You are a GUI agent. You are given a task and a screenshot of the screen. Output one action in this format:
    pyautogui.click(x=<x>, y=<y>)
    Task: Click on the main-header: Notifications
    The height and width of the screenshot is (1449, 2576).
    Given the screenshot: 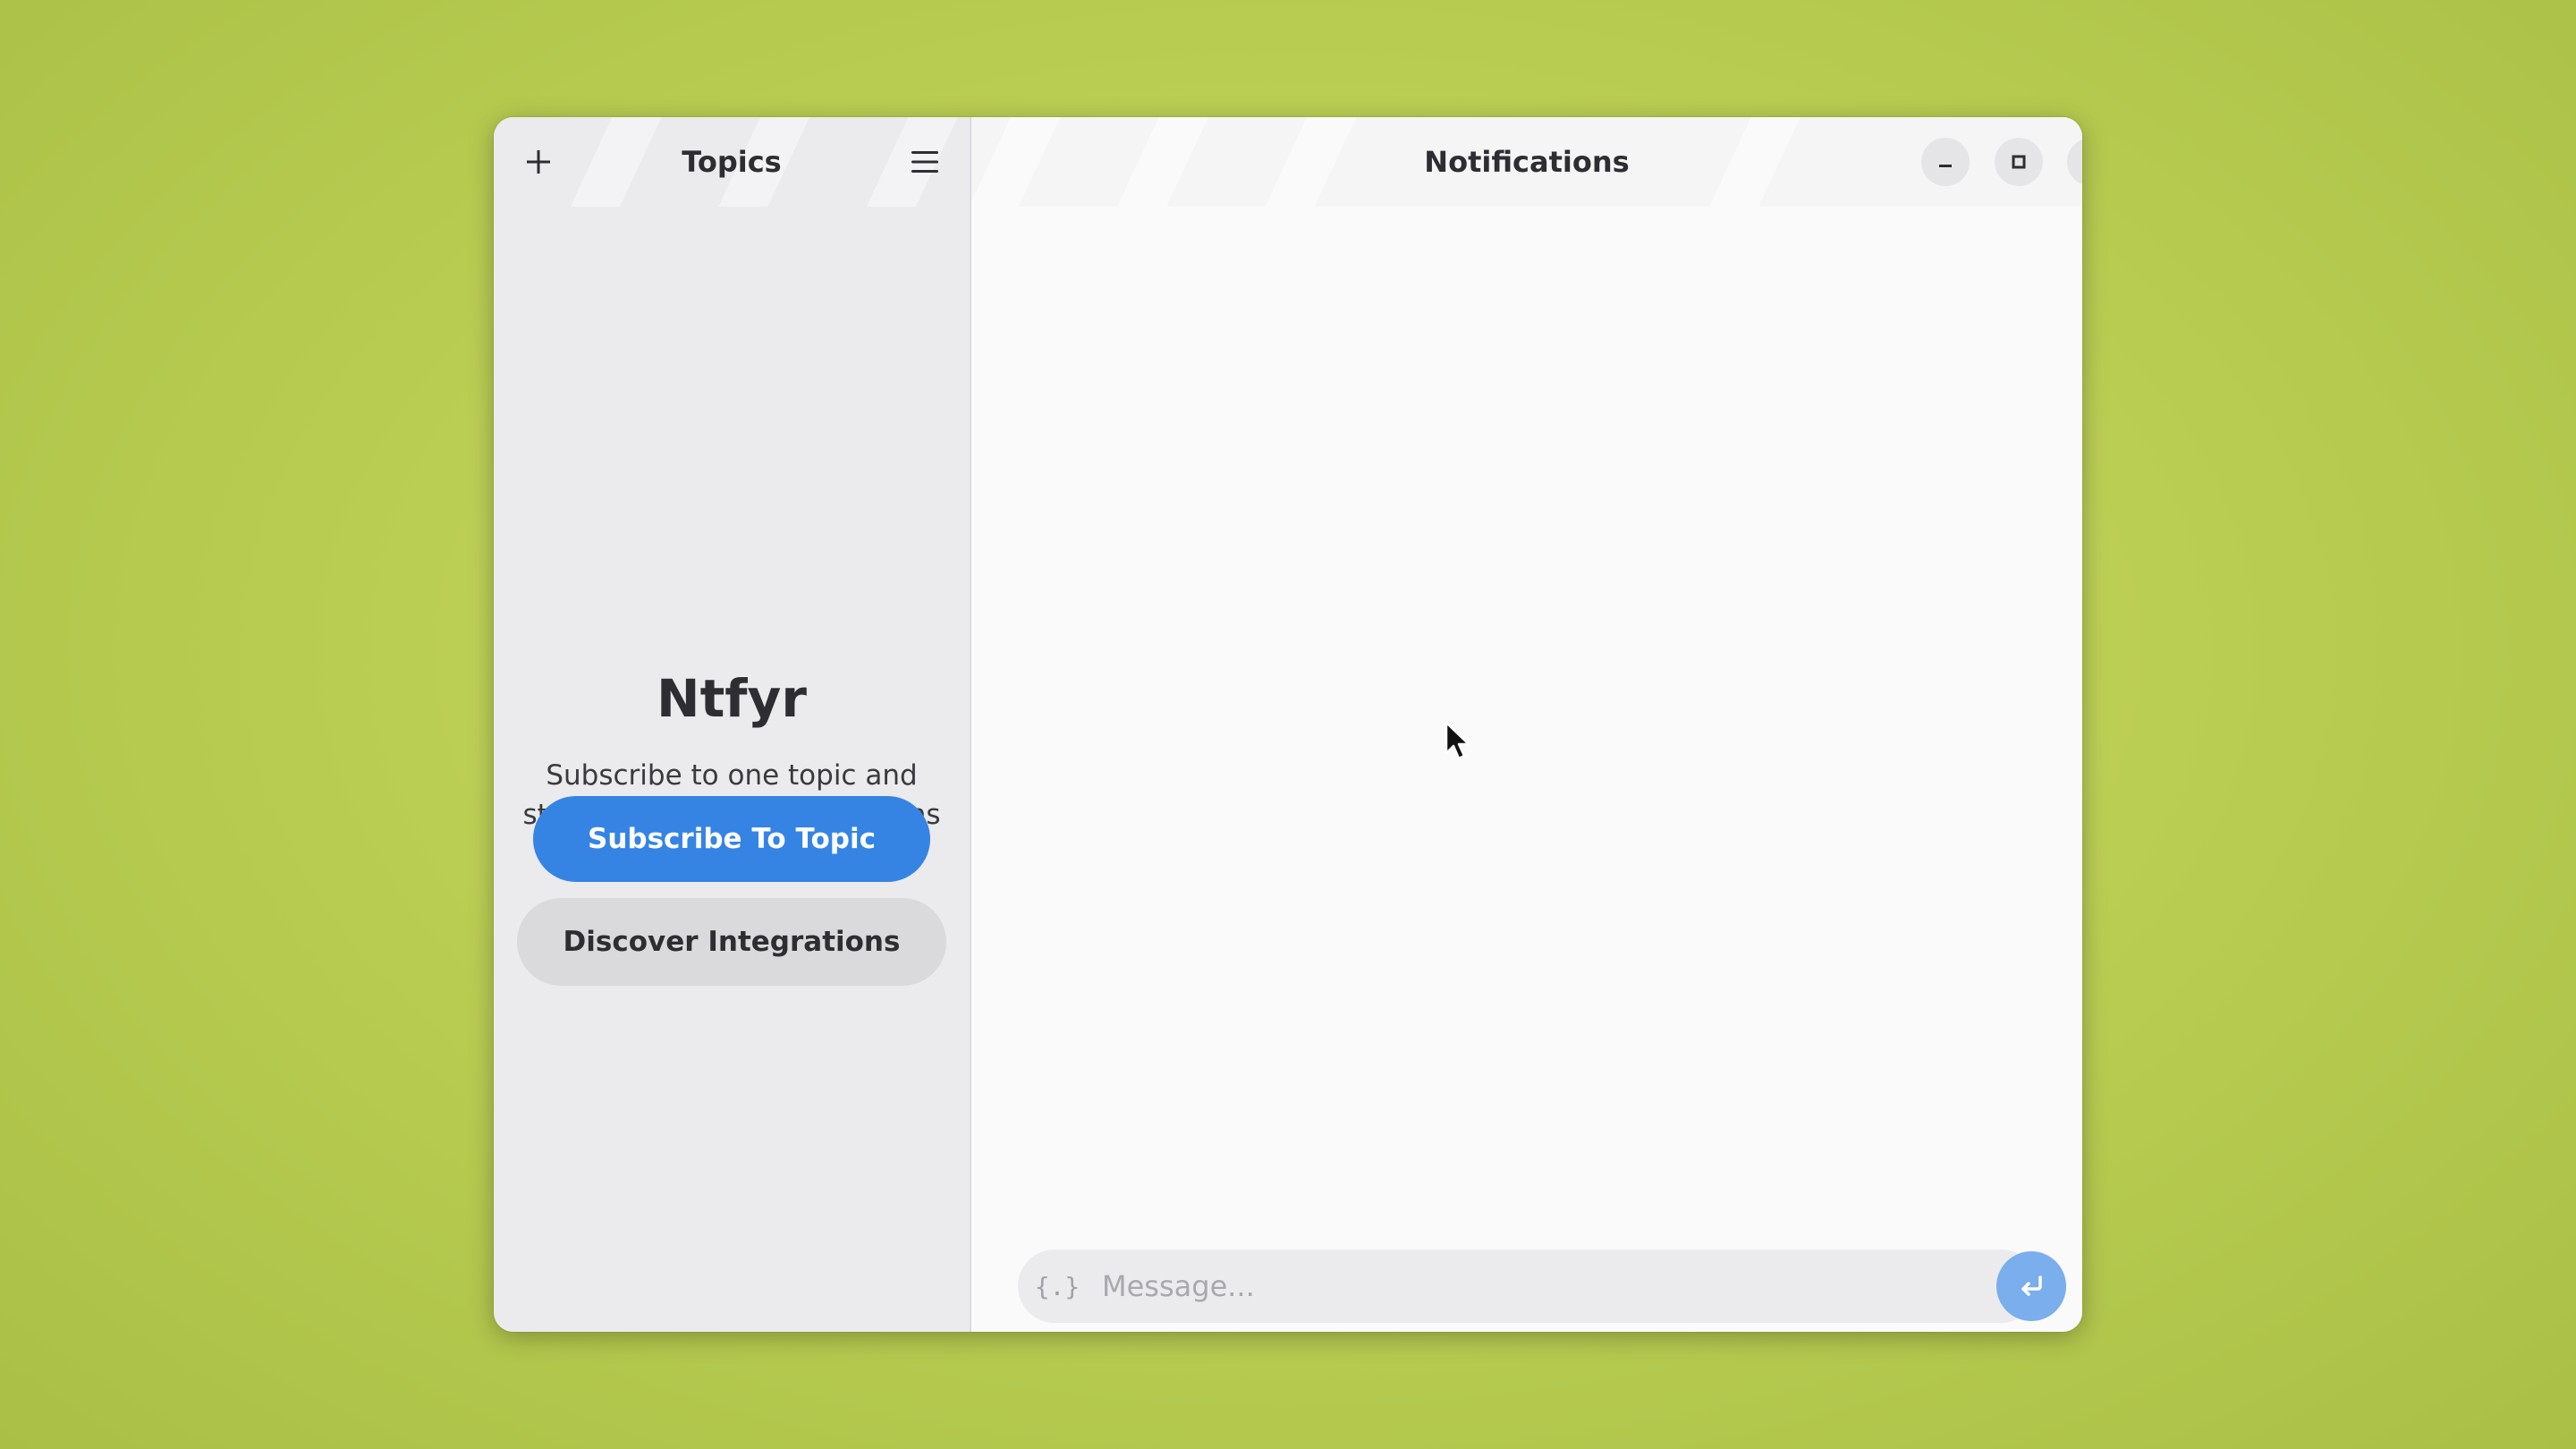 What is the action you would take?
    pyautogui.click(x=1526, y=162)
    